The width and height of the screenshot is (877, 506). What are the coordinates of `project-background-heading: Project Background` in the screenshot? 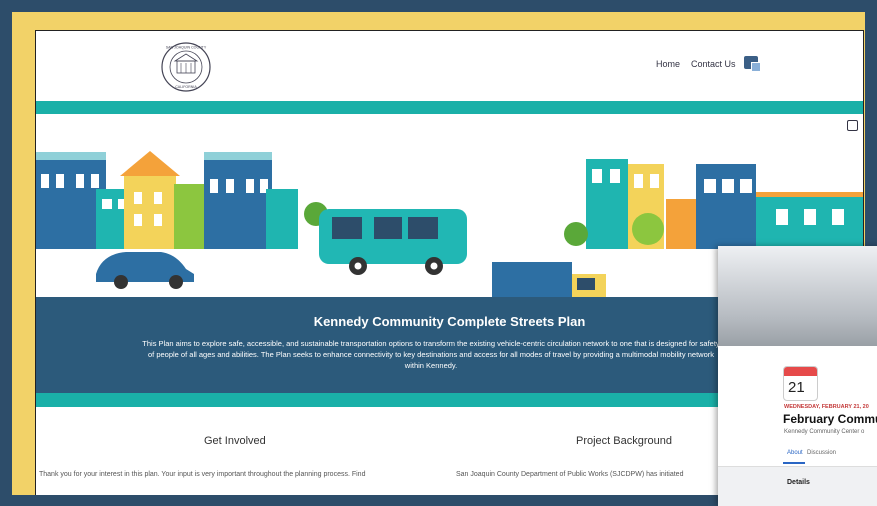 It's located at (624, 441).